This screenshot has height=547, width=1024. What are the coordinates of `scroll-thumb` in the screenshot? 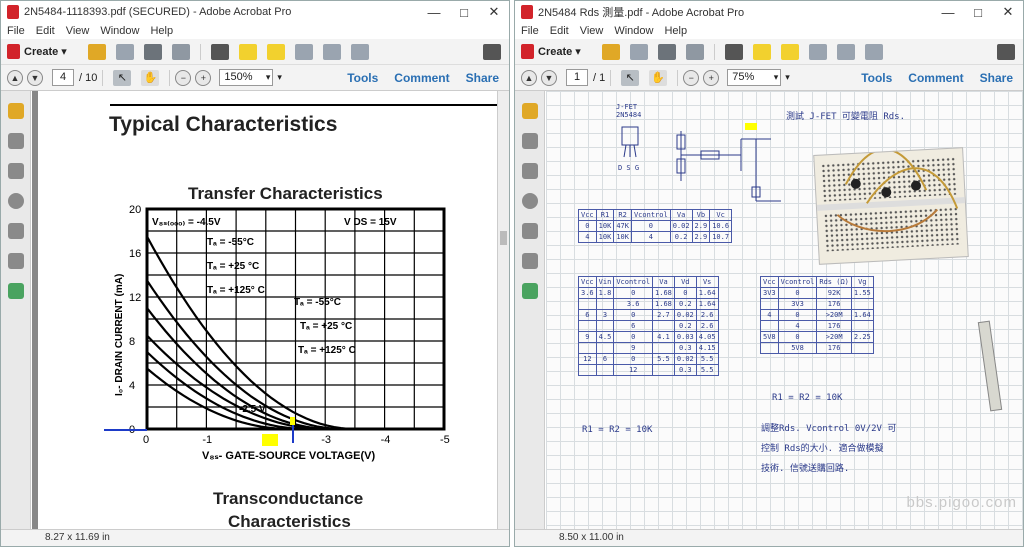 It's located at (503, 238).